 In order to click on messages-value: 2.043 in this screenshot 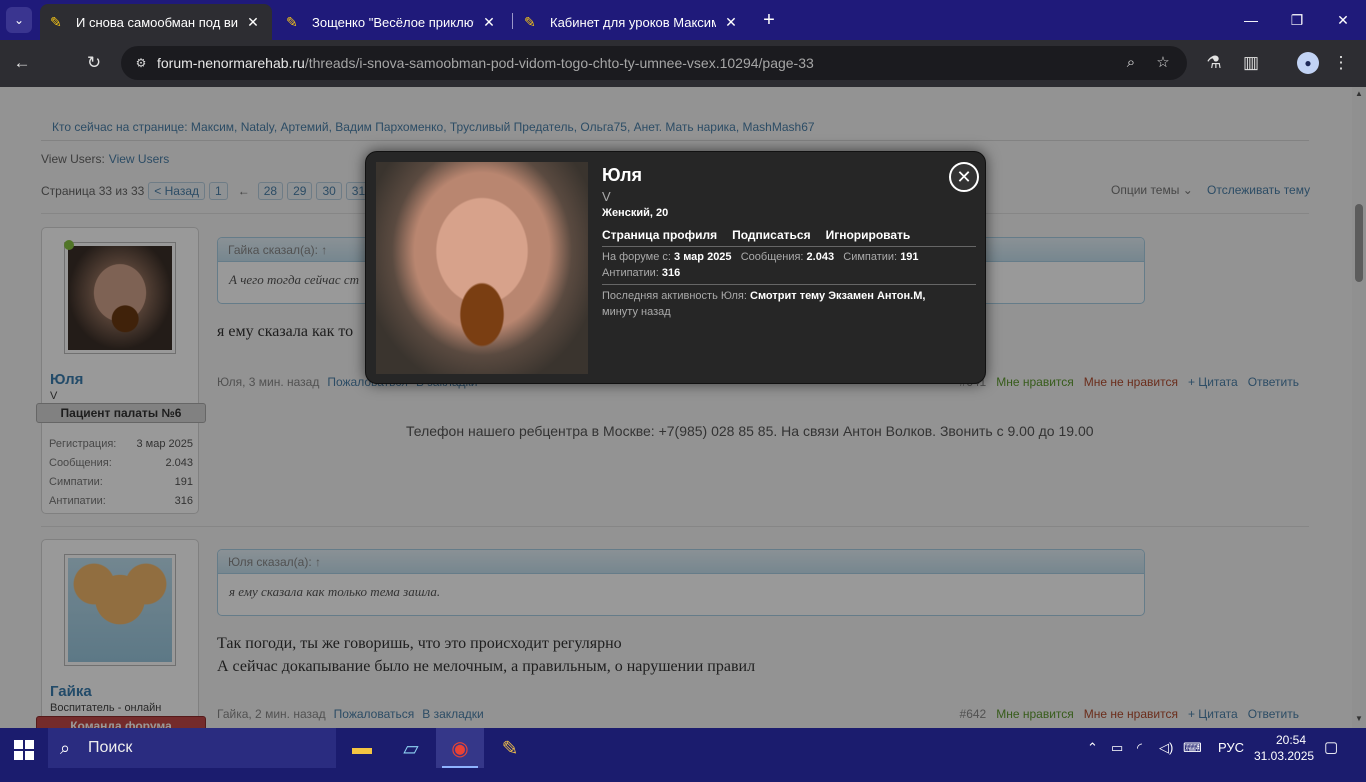, I will do `click(821, 257)`.